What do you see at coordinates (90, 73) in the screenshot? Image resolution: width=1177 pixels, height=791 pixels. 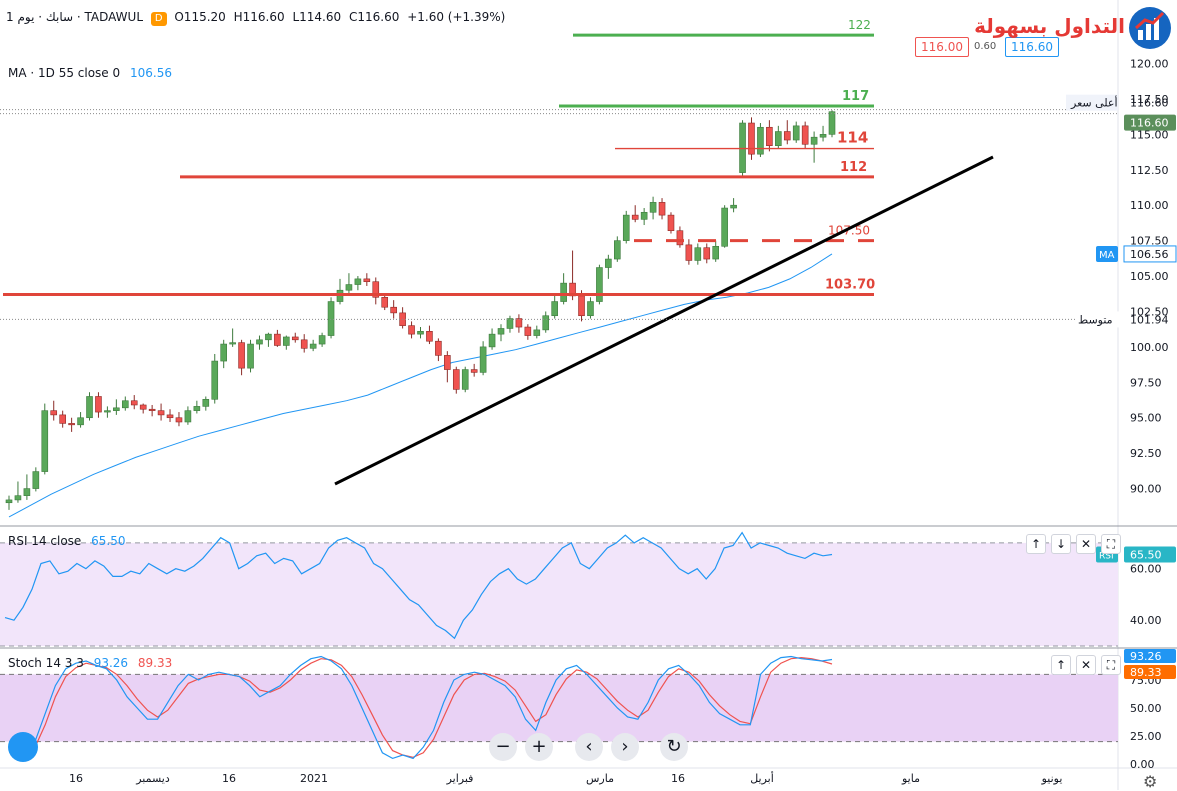 I see `ma-legend: MA · 1D 55 close 0 106.56` at bounding box center [90, 73].